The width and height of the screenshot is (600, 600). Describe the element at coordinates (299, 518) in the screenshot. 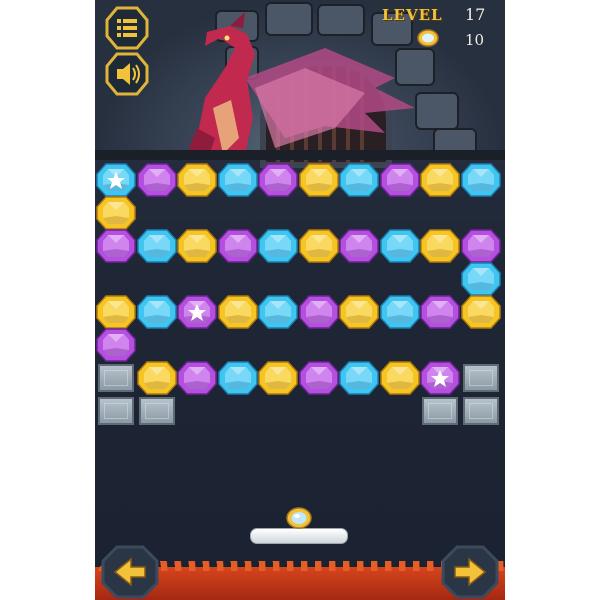

I see `ball` at that location.